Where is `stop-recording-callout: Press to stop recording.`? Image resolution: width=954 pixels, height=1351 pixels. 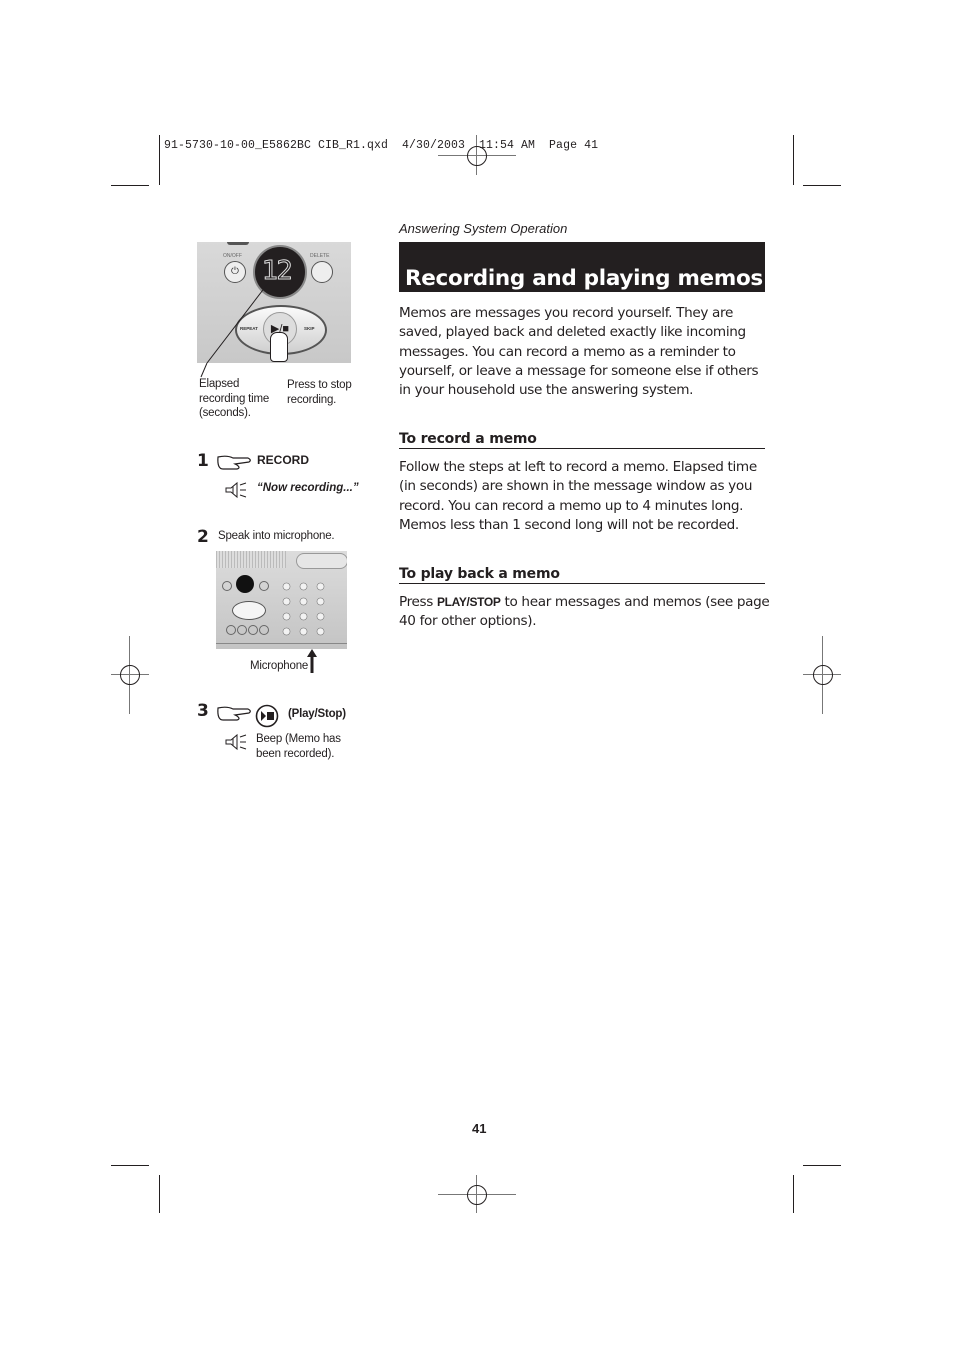 stop-recording-callout: Press to stop recording. is located at coordinates (319, 392).